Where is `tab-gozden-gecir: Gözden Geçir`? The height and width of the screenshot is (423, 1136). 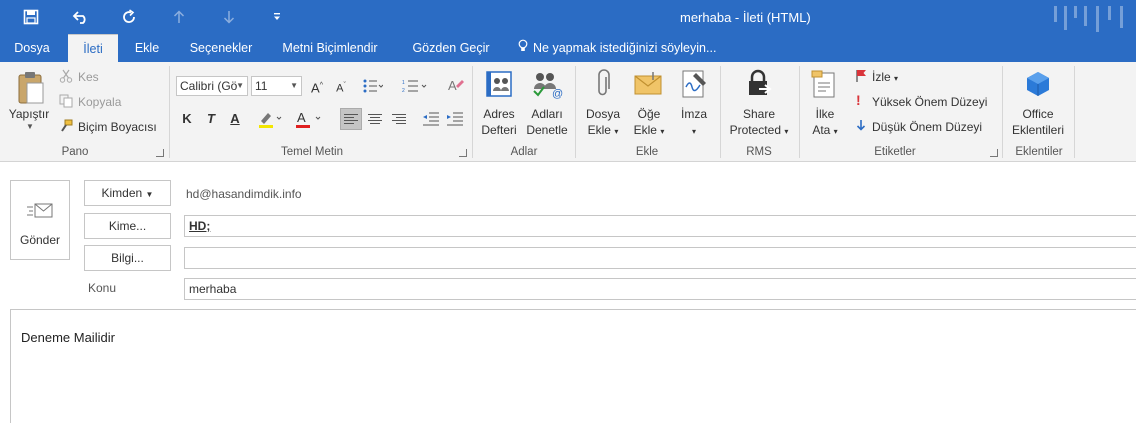
tab-gozden-gecir: Gözden Geçir is located at coordinates (451, 48).